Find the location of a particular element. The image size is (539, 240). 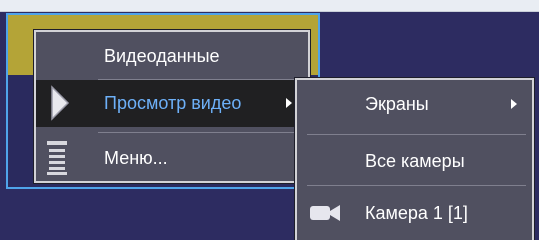

menu-item-label: Просмотр видео is located at coordinates (173, 103).